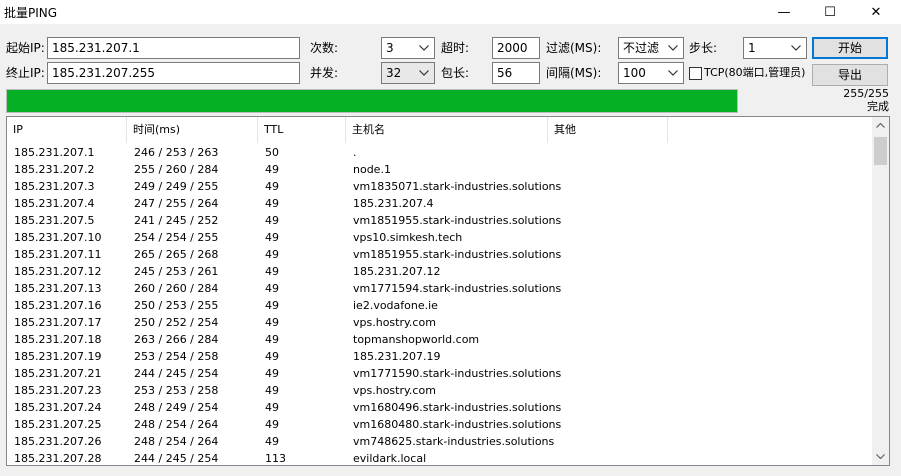  Describe the element at coordinates (651, 73) in the screenshot. I see `interval-select: 100` at that location.